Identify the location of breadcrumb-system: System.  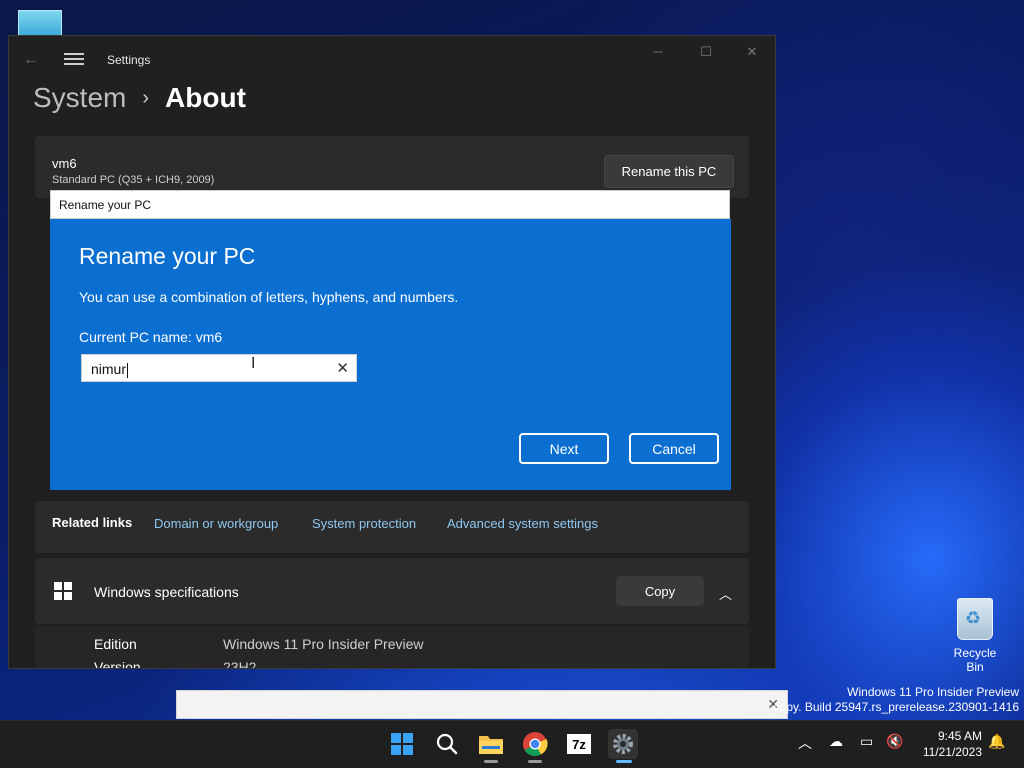
(79, 98).